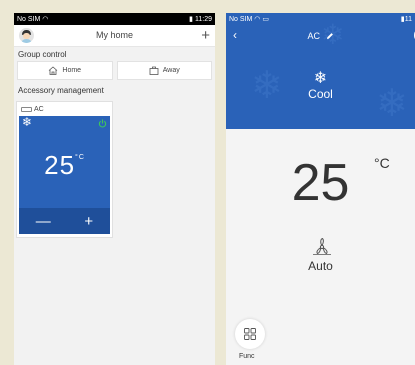  I want to click on air-conditioner-icon, so click(26, 109).